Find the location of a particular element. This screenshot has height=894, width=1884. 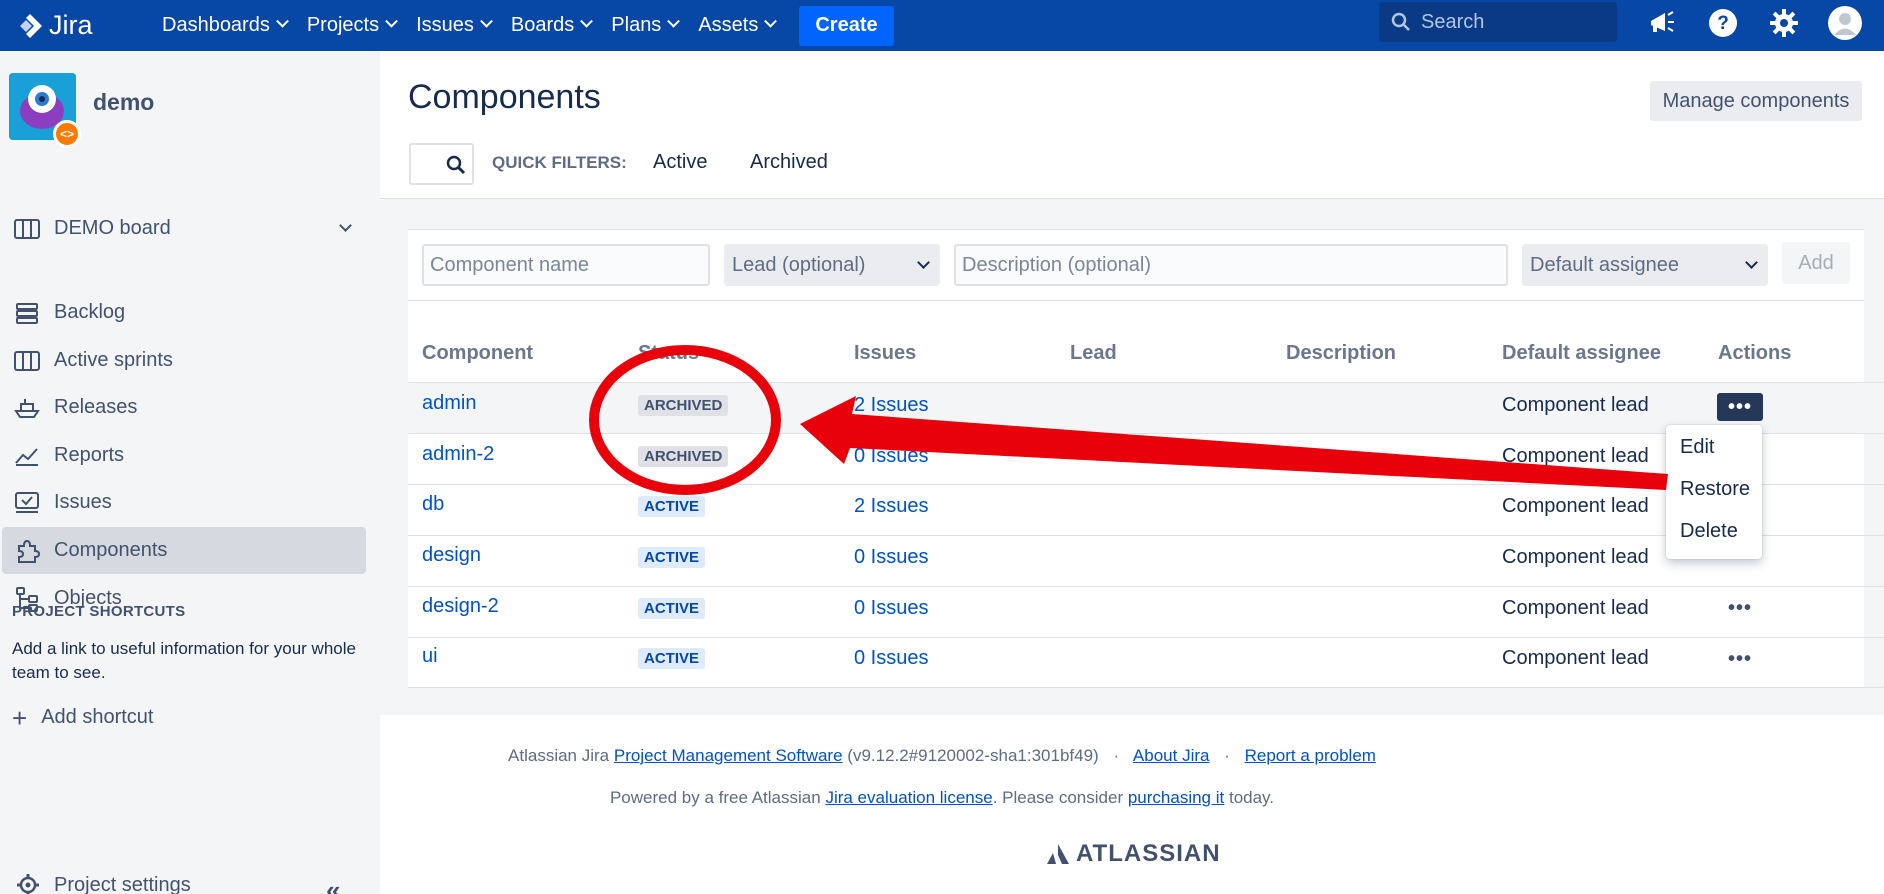

project-name: demo is located at coordinates (124, 102).